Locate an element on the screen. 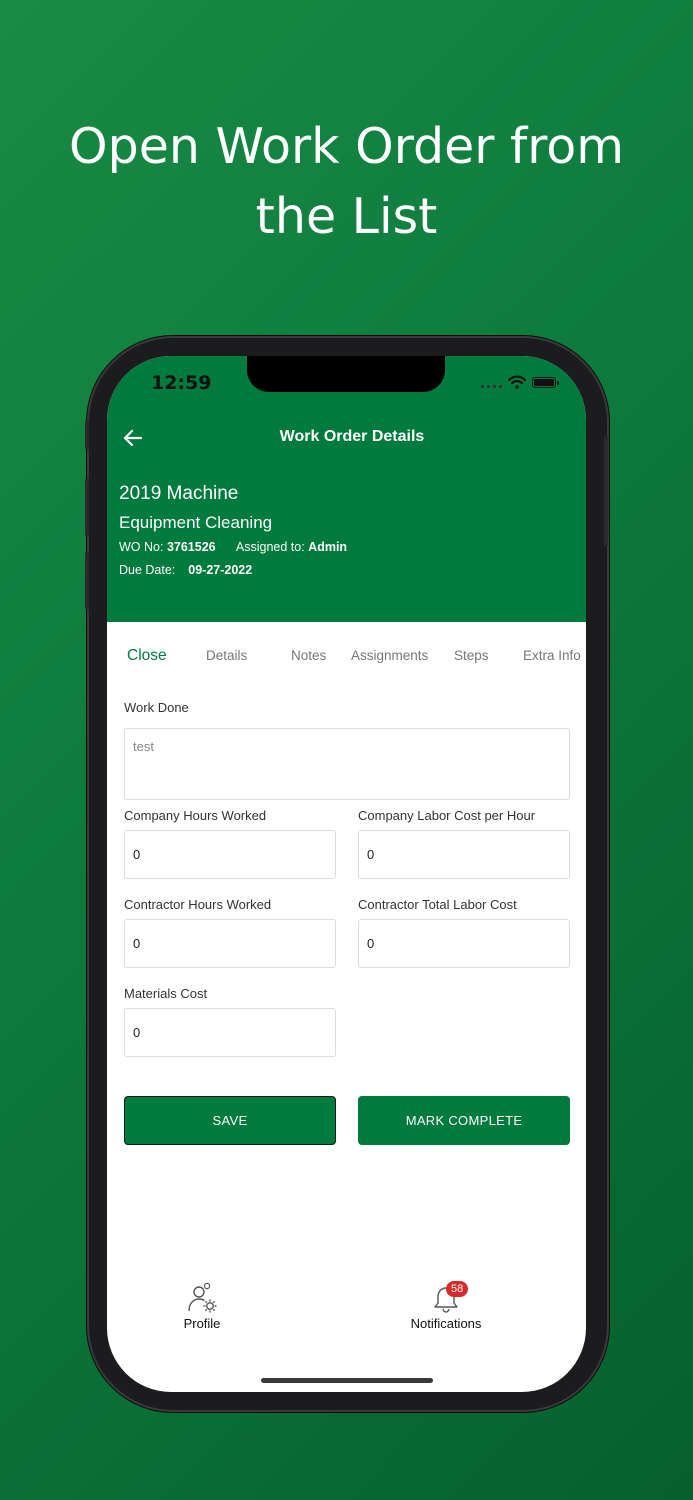 This screenshot has width=693, height=1500. contractor-hours-label: Contractor Hours Worked is located at coordinates (198, 904).